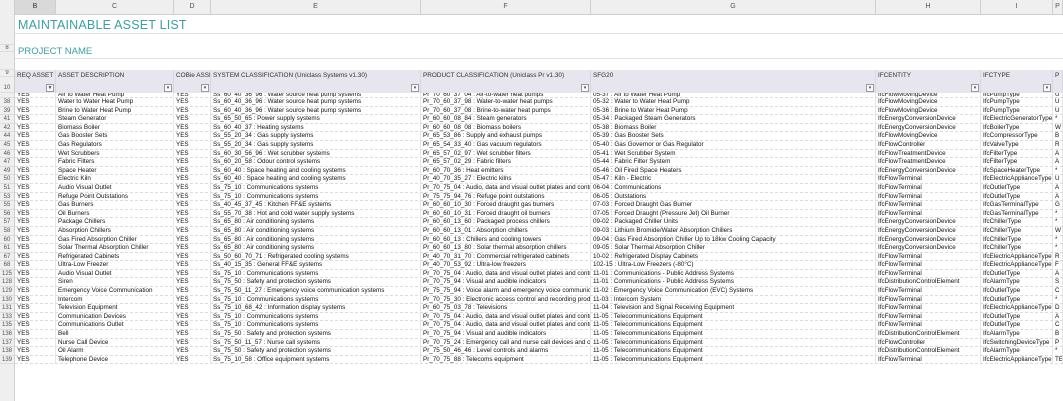  What do you see at coordinates (7, 248) in the screenshot?
I see `row-number: 61` at bounding box center [7, 248].